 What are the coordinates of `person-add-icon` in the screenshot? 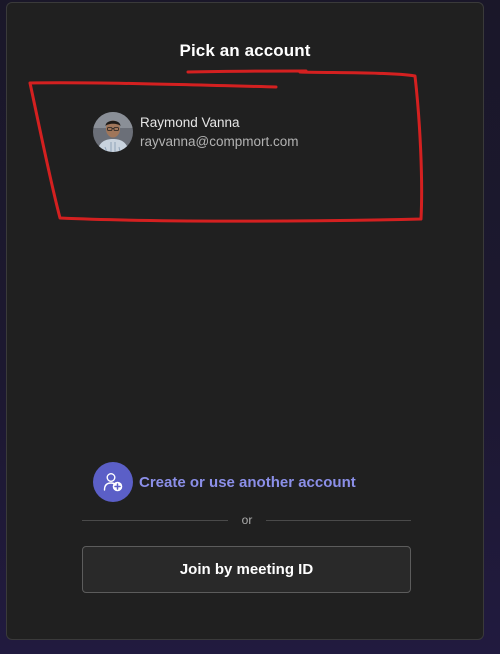 It's located at (113, 482).